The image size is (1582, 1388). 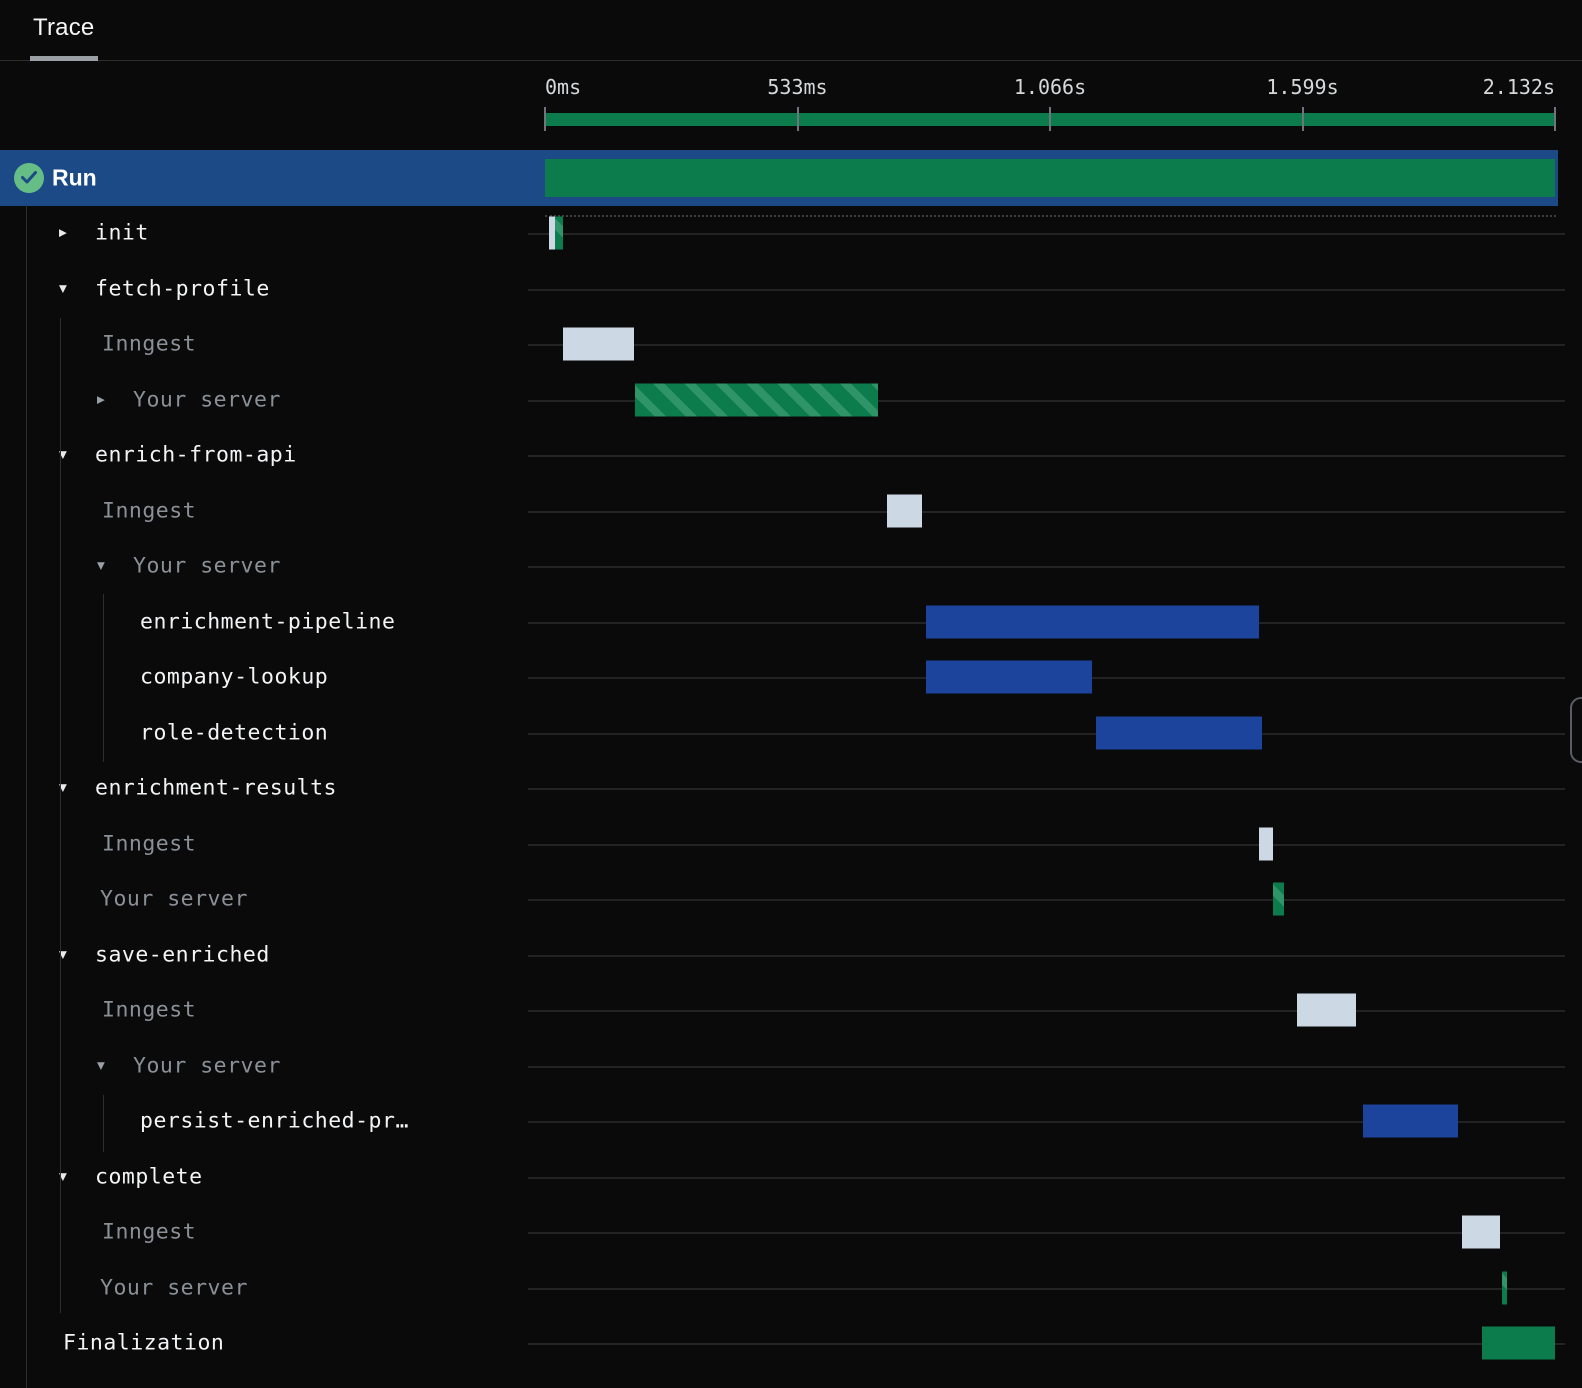 I want to click on span-row: Inngest79ms, so click(x=791, y=1233).